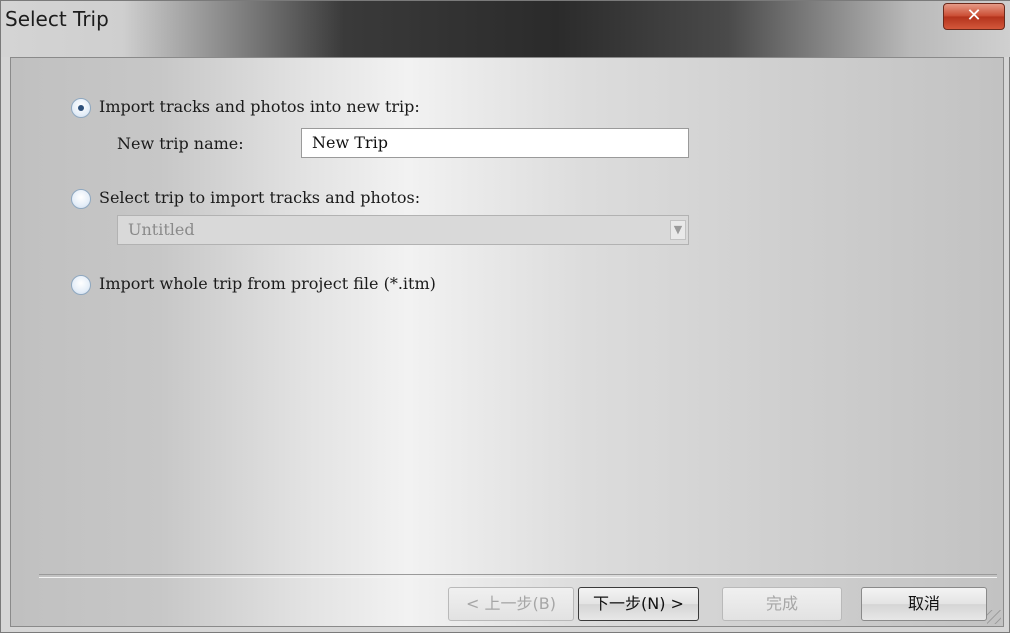 The width and height of the screenshot is (1010, 633). I want to click on finish-button: 完成, so click(782, 604).